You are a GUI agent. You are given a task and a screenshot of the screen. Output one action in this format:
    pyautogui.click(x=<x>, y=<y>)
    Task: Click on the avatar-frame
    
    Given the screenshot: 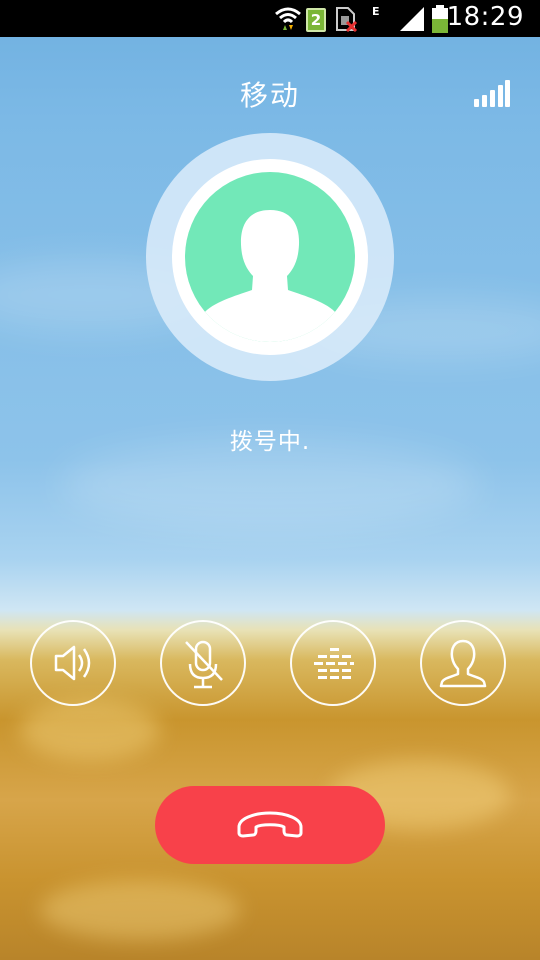 What is the action you would take?
    pyautogui.click(x=270, y=257)
    